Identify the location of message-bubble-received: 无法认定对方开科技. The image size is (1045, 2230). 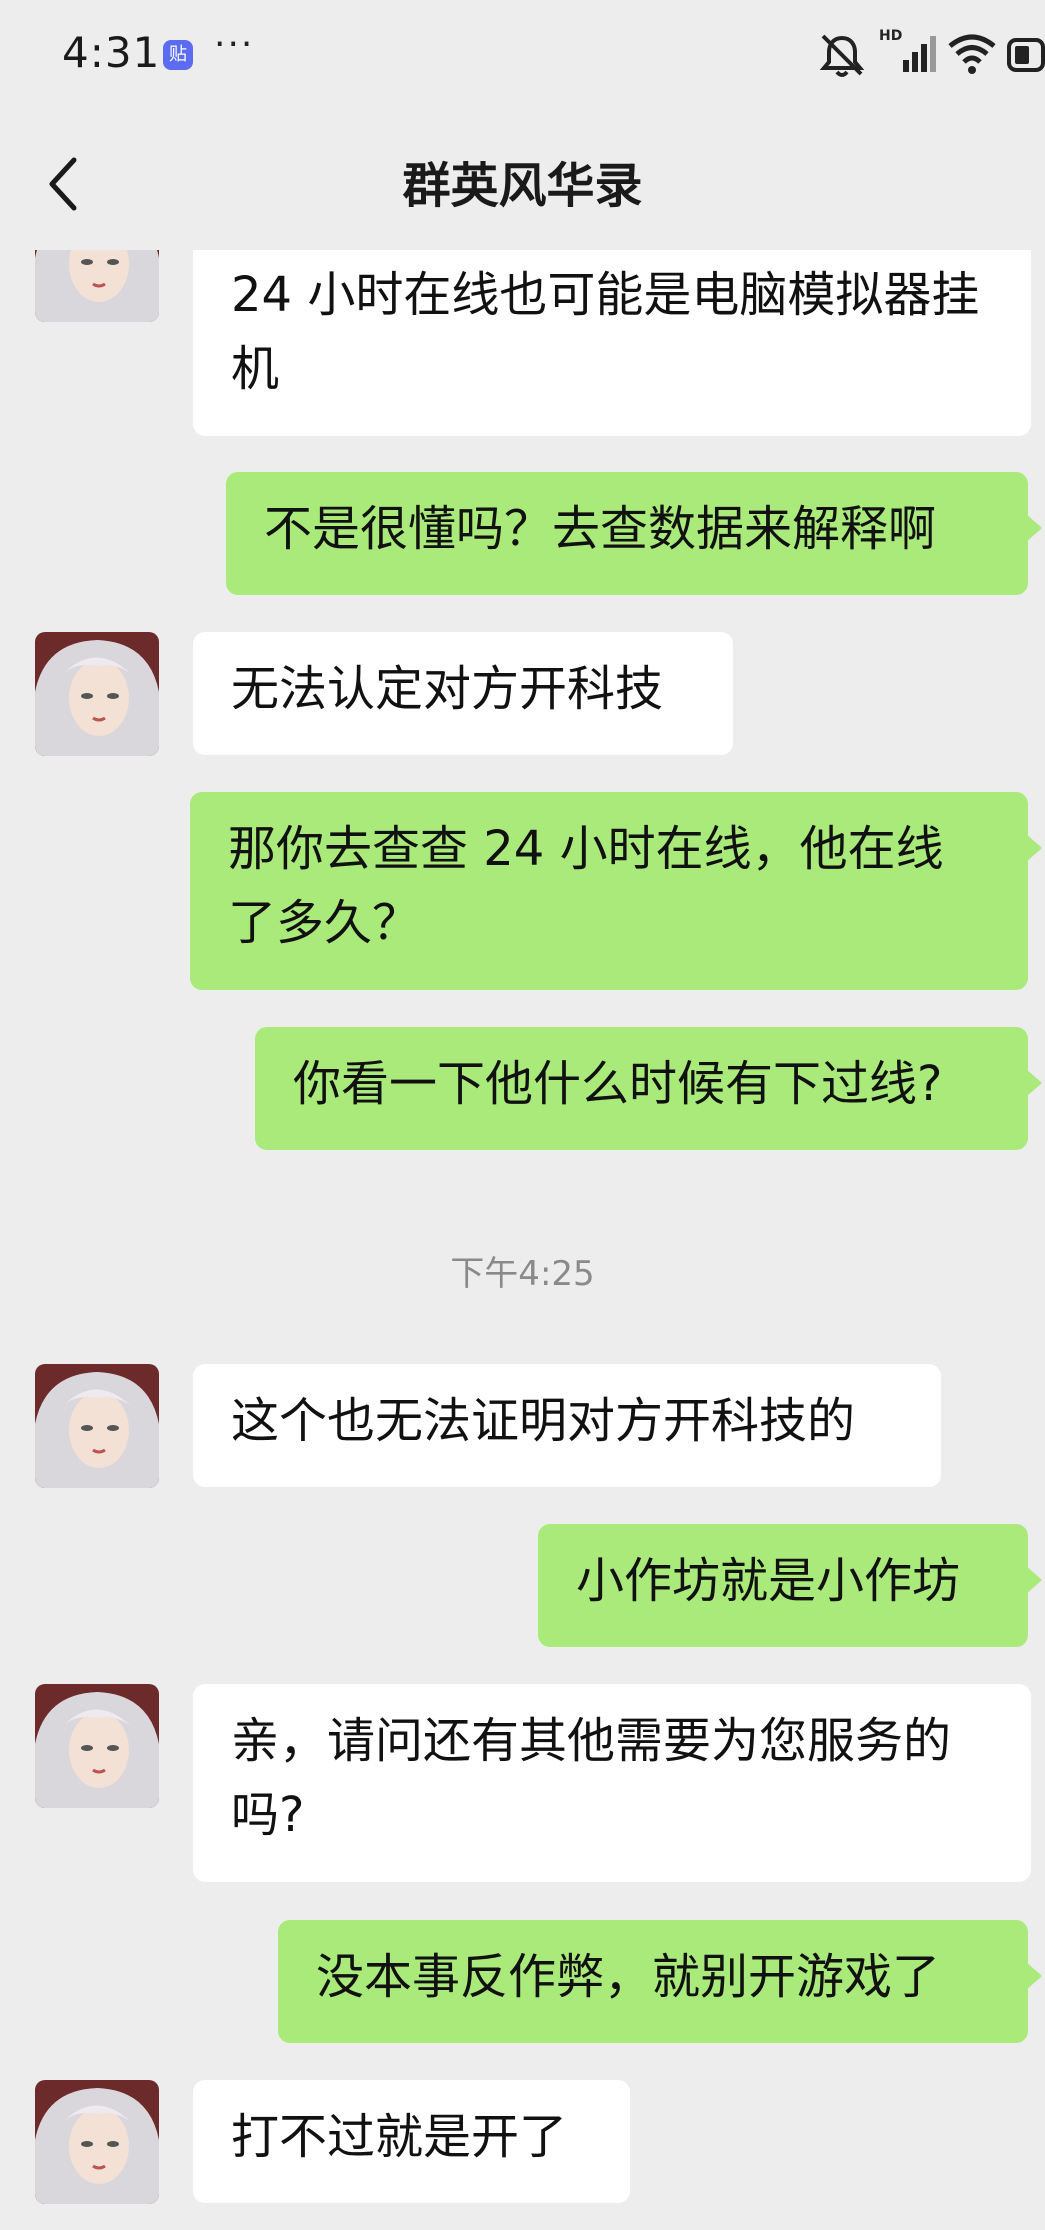
(463, 693).